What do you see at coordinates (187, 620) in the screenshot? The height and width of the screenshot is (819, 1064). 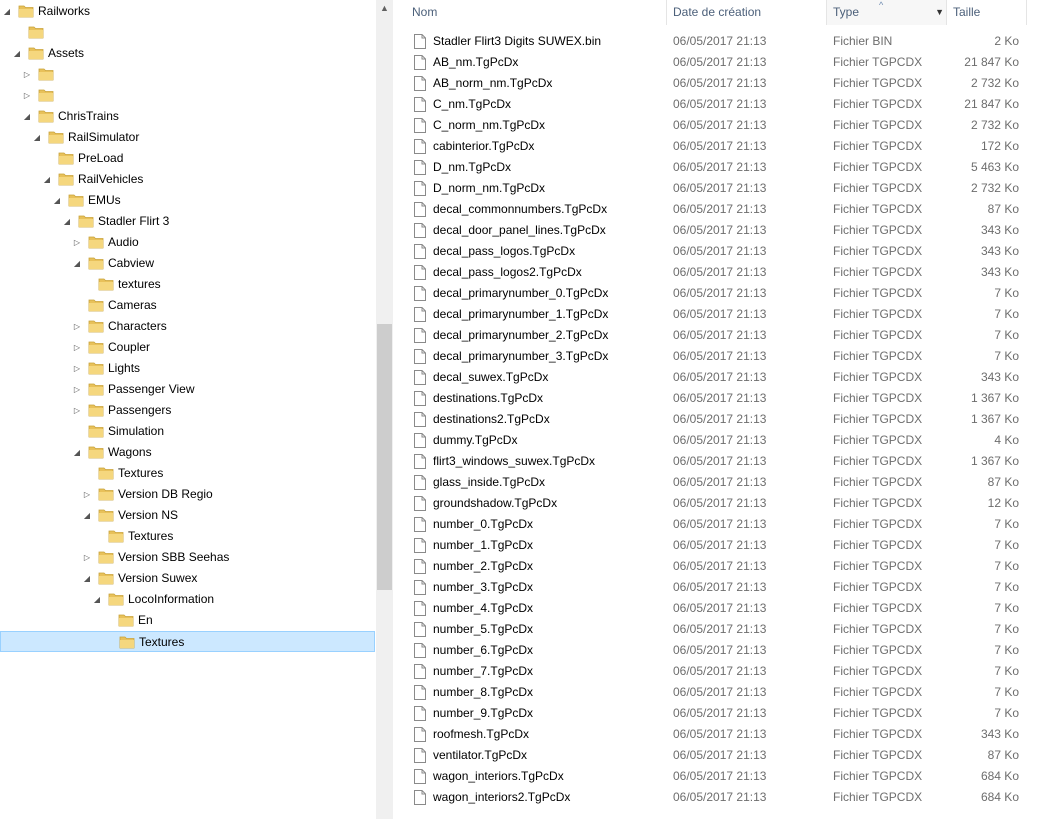 I see `tree-item: En` at bounding box center [187, 620].